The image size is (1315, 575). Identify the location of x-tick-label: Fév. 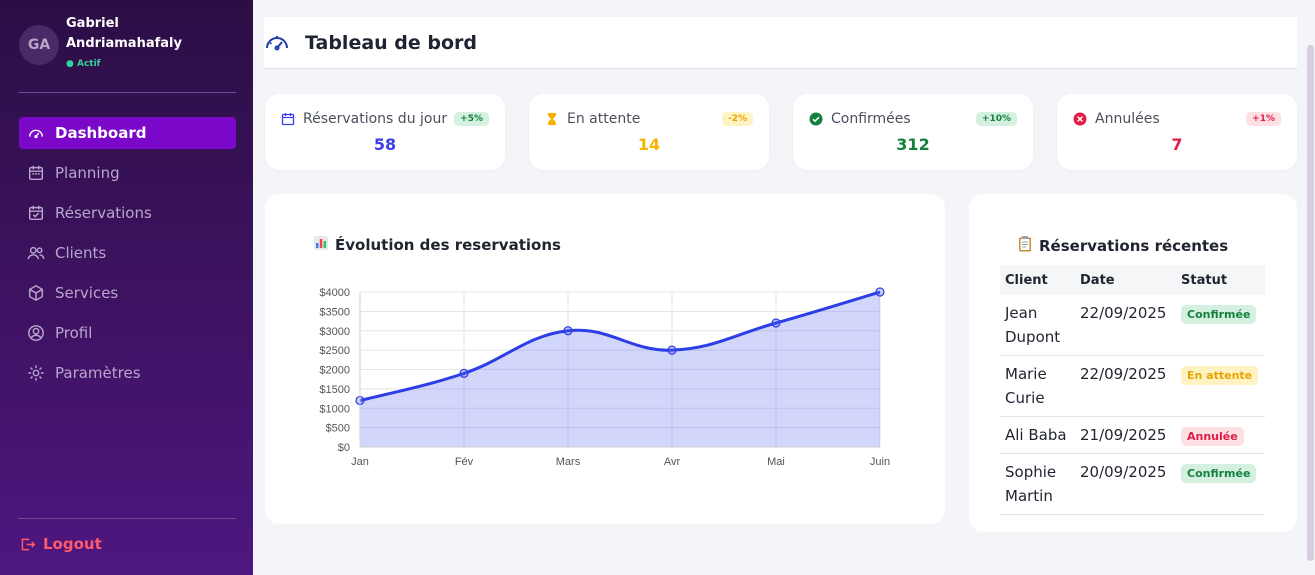
(464, 462).